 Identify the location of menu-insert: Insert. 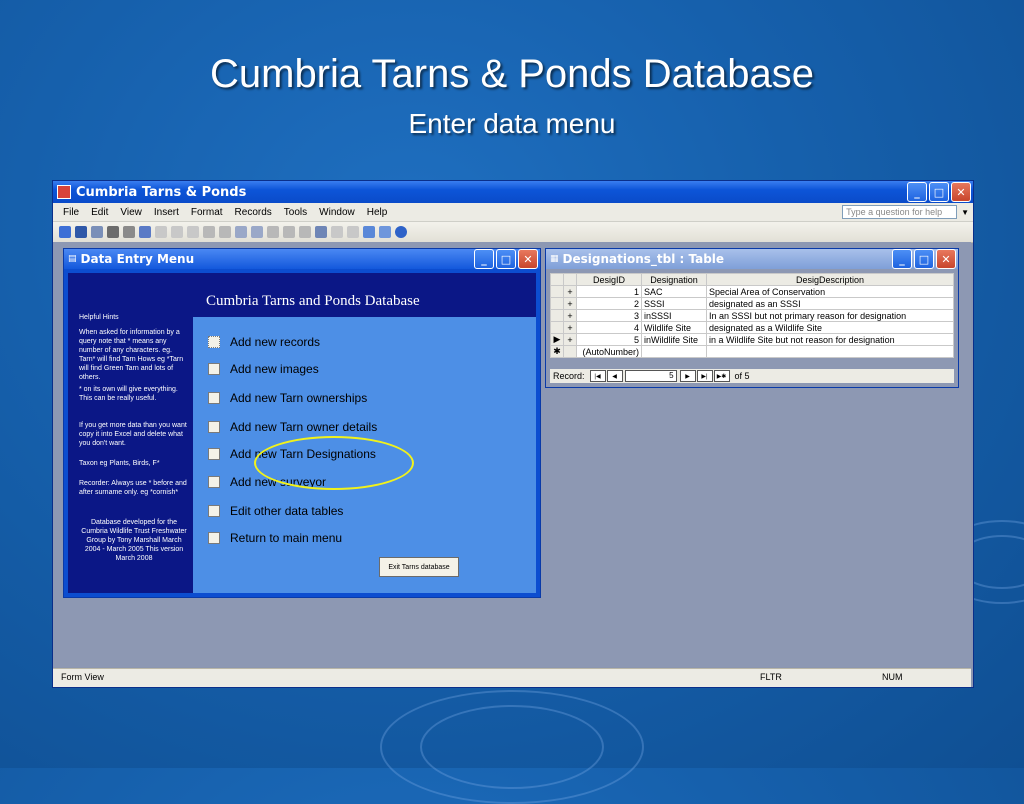
(166, 212).